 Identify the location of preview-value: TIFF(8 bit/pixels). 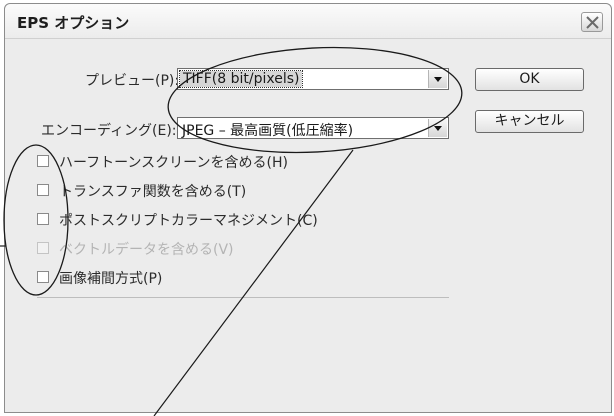
(241, 79).